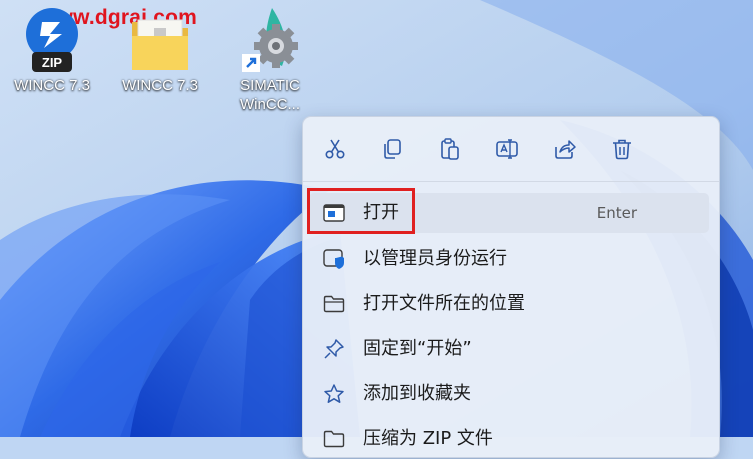  Describe the element at coordinates (52, 41) in the screenshot. I see `zip-archive-icon: ZIP` at that location.